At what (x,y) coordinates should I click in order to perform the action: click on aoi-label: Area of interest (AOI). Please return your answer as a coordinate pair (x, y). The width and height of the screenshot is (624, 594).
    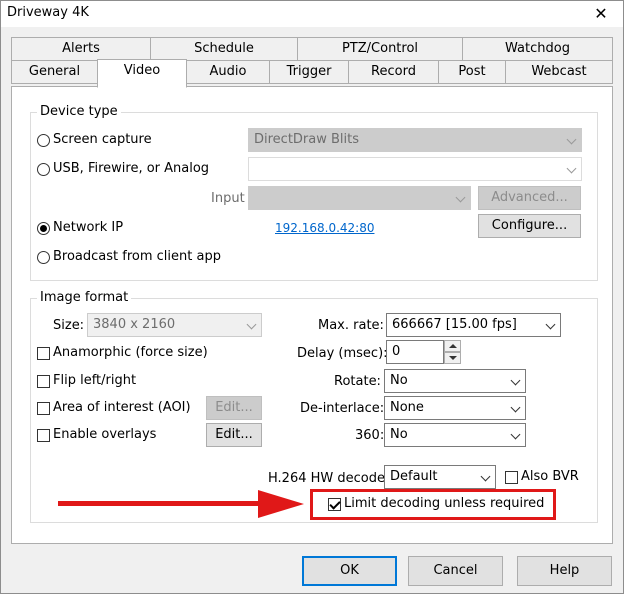
    Looking at the image, I should click on (122, 407).